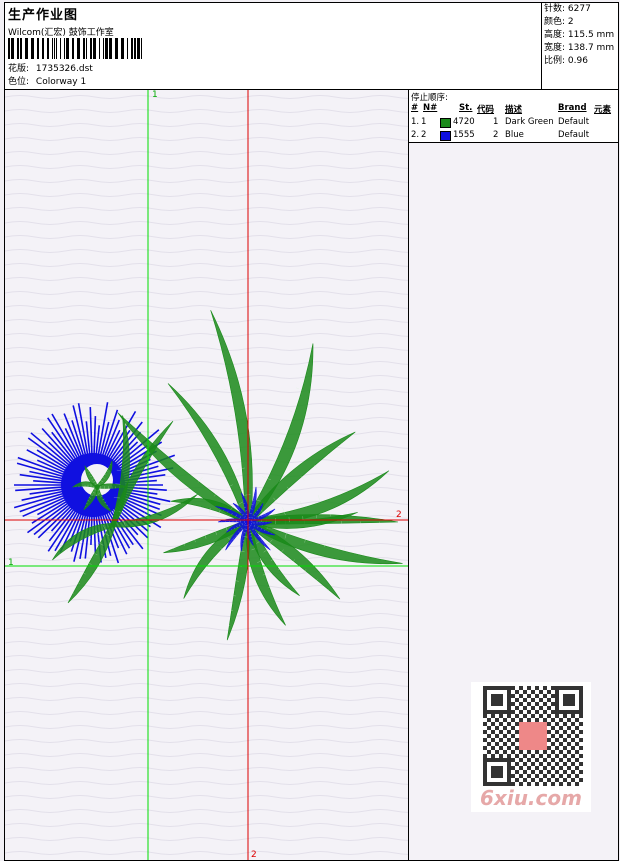 The height and width of the screenshot is (861, 620). Describe the element at coordinates (567, 9) in the screenshot. I see `stat-stitches: 针数: 6277` at that location.